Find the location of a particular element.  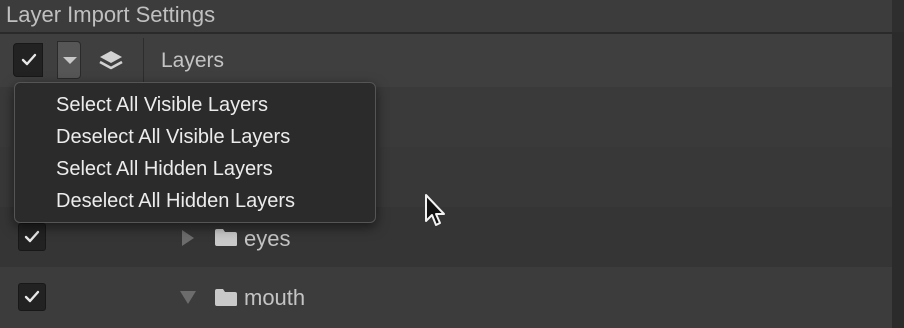

menu-item-select-visible: Select All Visible Layers is located at coordinates (162, 105).